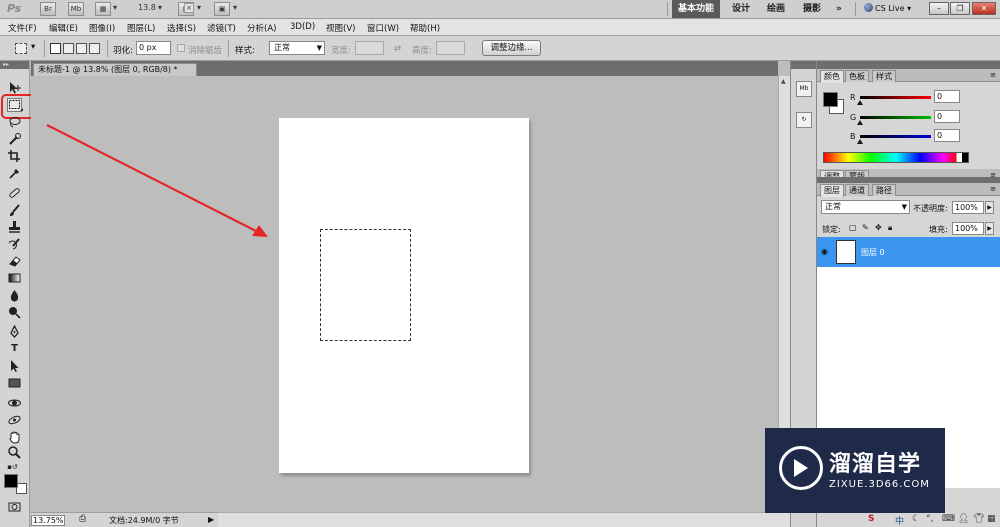  What do you see at coordinates (14, 349) in the screenshot?
I see `type-tool-icon: T` at bounding box center [14, 349].